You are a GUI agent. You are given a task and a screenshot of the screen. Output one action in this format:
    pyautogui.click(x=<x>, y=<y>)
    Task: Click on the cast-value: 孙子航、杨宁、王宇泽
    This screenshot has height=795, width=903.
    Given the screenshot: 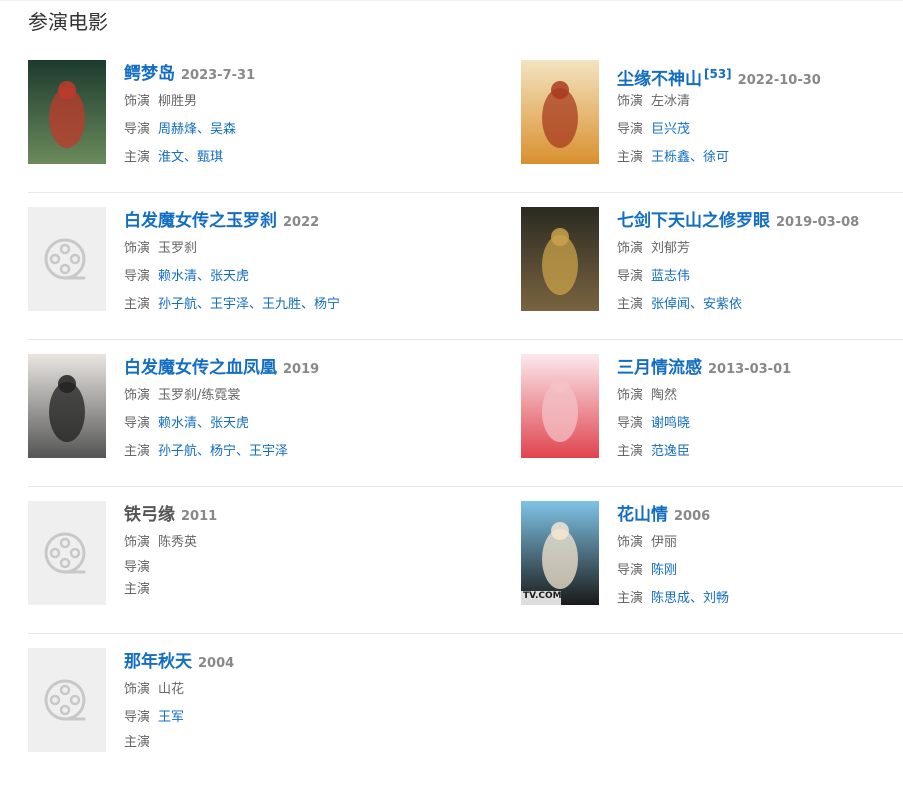 What is the action you would take?
    pyautogui.click(x=223, y=451)
    